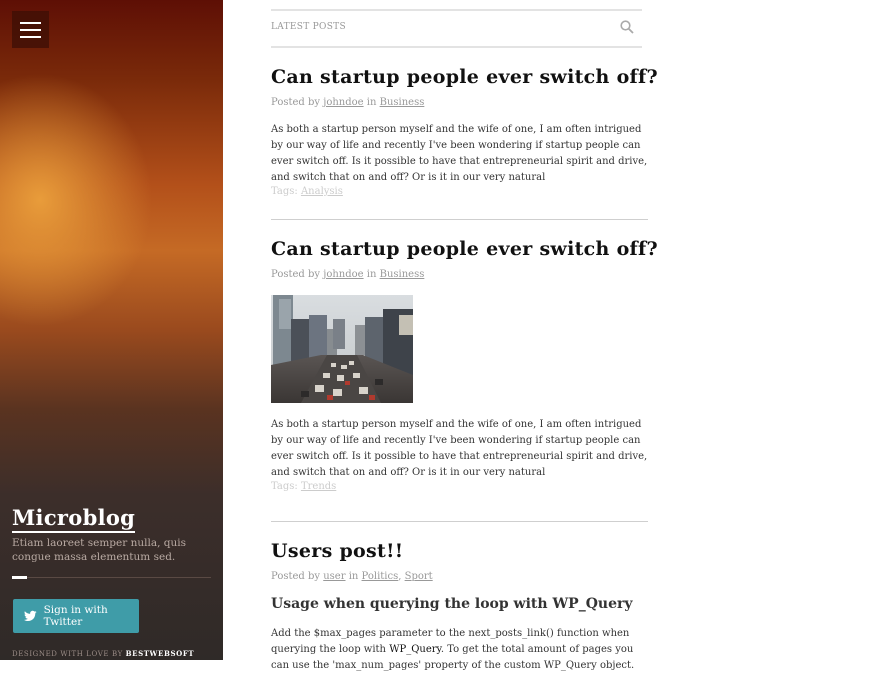 The width and height of the screenshot is (880, 674). Describe the element at coordinates (459, 191) in the screenshot. I see `post-tags: Tags: Analysis` at that location.